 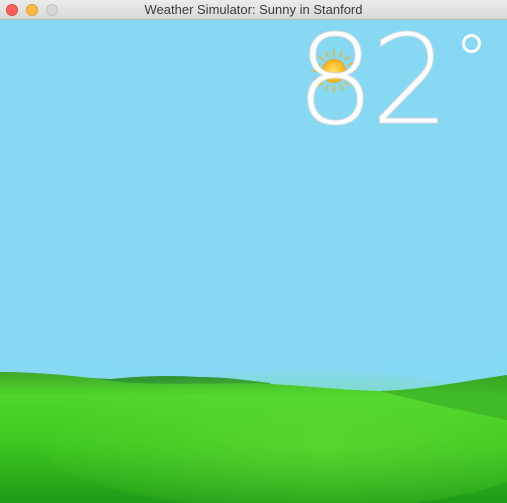 I want to click on title-bar: Weather Simulator: Sunny in Stanford, so click(x=253, y=10).